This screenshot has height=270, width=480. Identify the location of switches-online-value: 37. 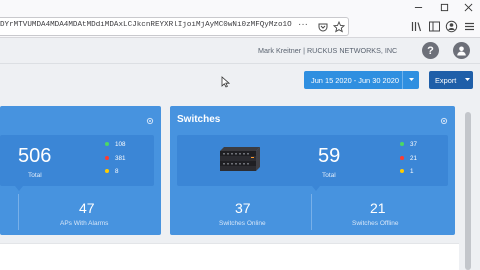
(243, 208).